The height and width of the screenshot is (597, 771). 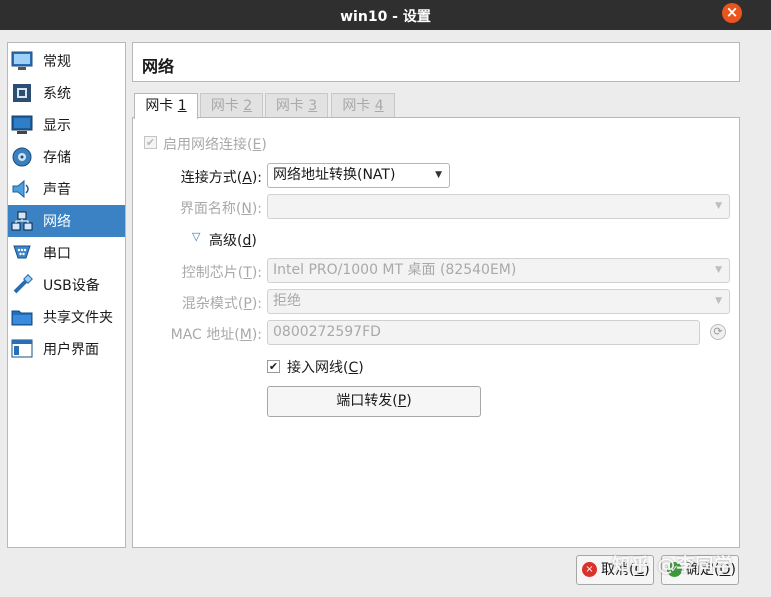 I want to click on ui-icon, so click(x=22, y=349).